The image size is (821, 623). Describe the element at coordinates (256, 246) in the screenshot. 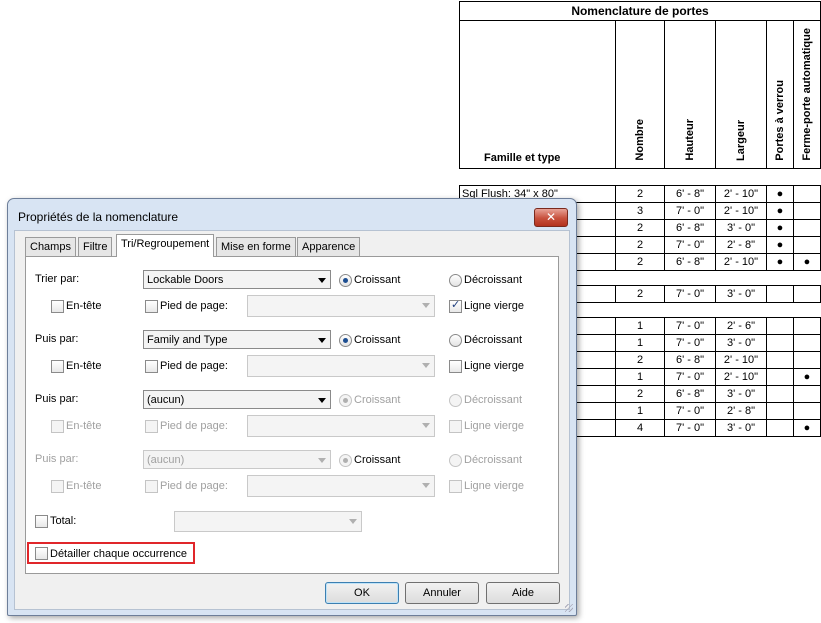

I see `tab-formatting: Mise en forme` at that location.